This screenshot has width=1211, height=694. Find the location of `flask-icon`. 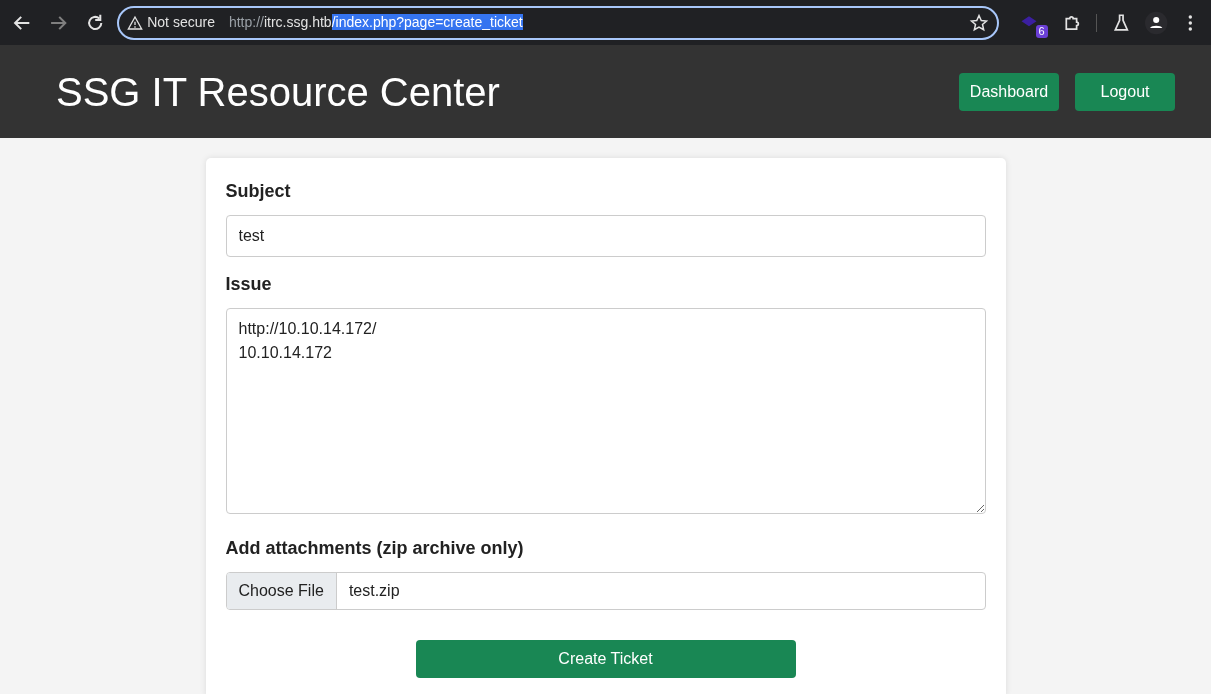

flask-icon is located at coordinates (1121, 22).